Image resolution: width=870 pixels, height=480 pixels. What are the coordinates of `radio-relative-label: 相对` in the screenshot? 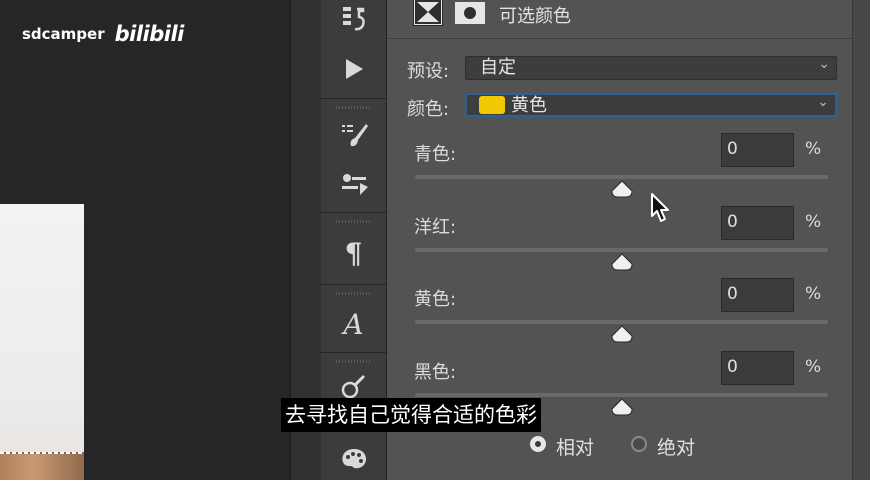 It's located at (575, 446).